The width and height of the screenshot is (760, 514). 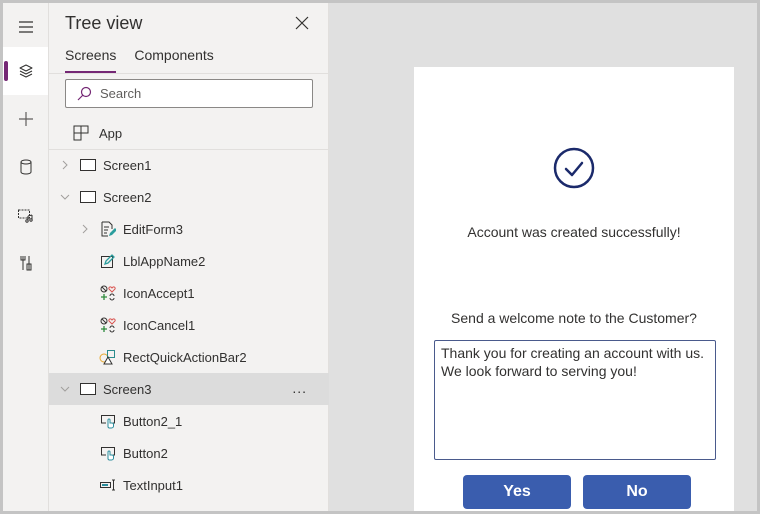 I want to click on tab-components: Components, so click(x=173, y=60).